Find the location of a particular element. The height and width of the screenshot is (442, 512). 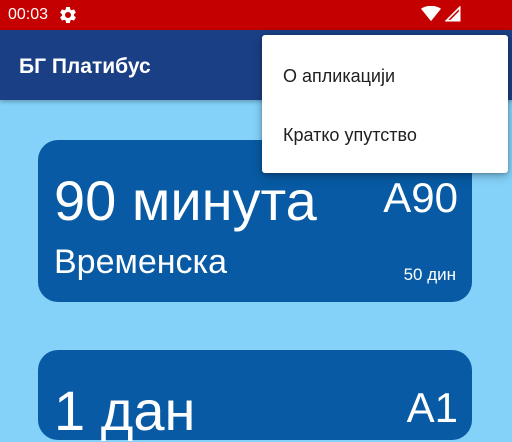

wifi-icon is located at coordinates (431, 14).